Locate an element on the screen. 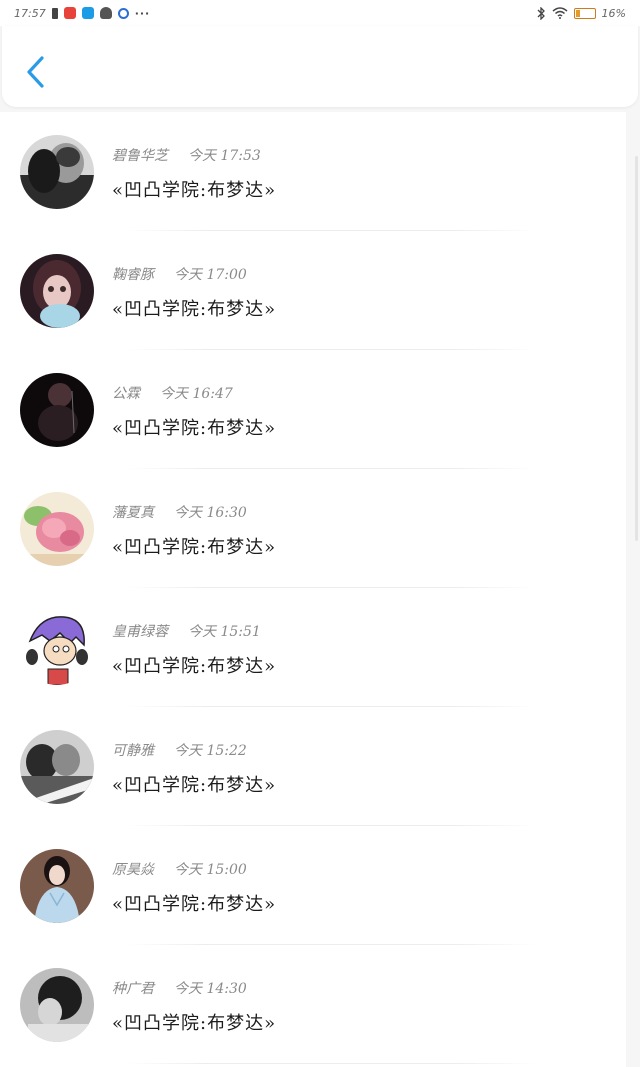 The height and width of the screenshot is (1067, 640). chevron-left-icon is located at coordinates (35, 72).